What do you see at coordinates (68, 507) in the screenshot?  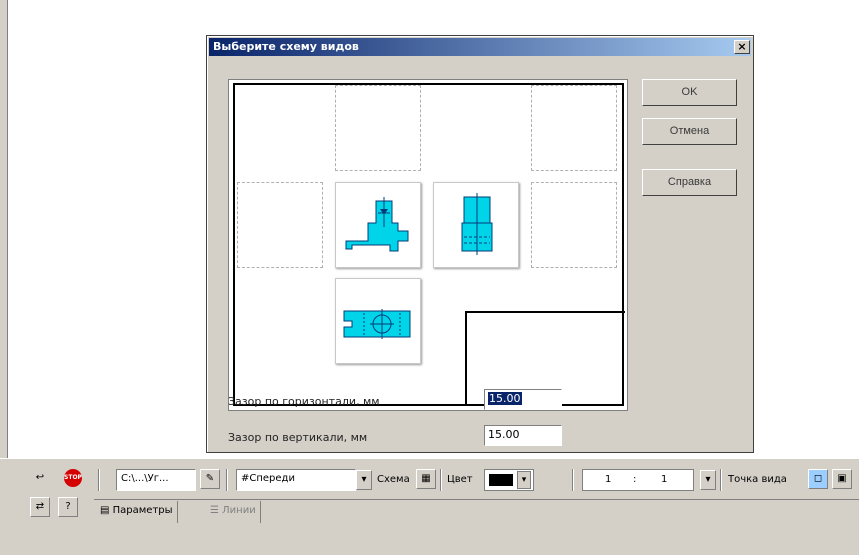 I see `help-question-icon: ?` at bounding box center [68, 507].